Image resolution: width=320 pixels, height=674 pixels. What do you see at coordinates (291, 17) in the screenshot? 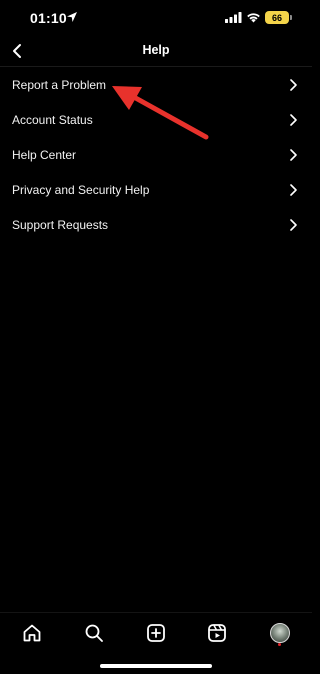
I see `battery-cap` at bounding box center [291, 17].